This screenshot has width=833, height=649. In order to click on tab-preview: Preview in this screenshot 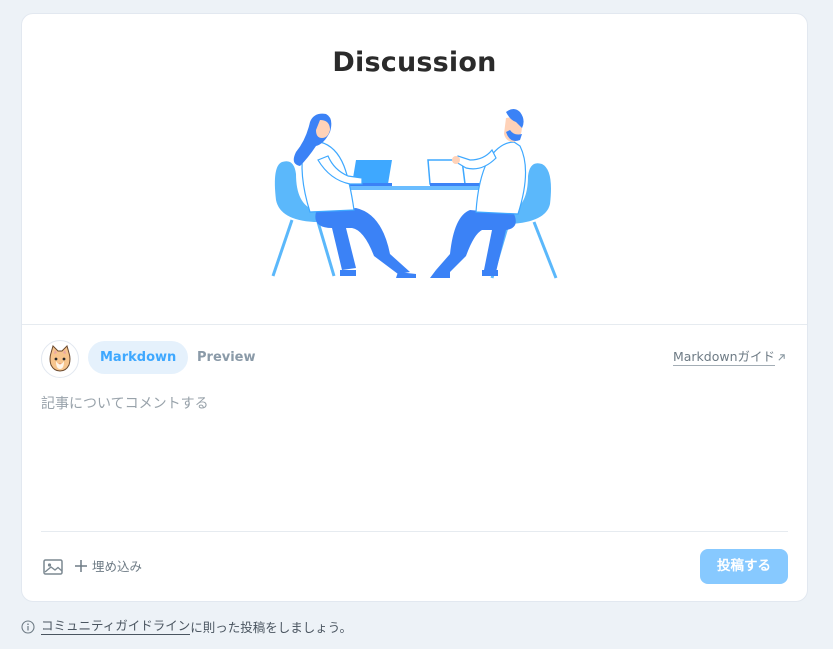, I will do `click(226, 357)`.